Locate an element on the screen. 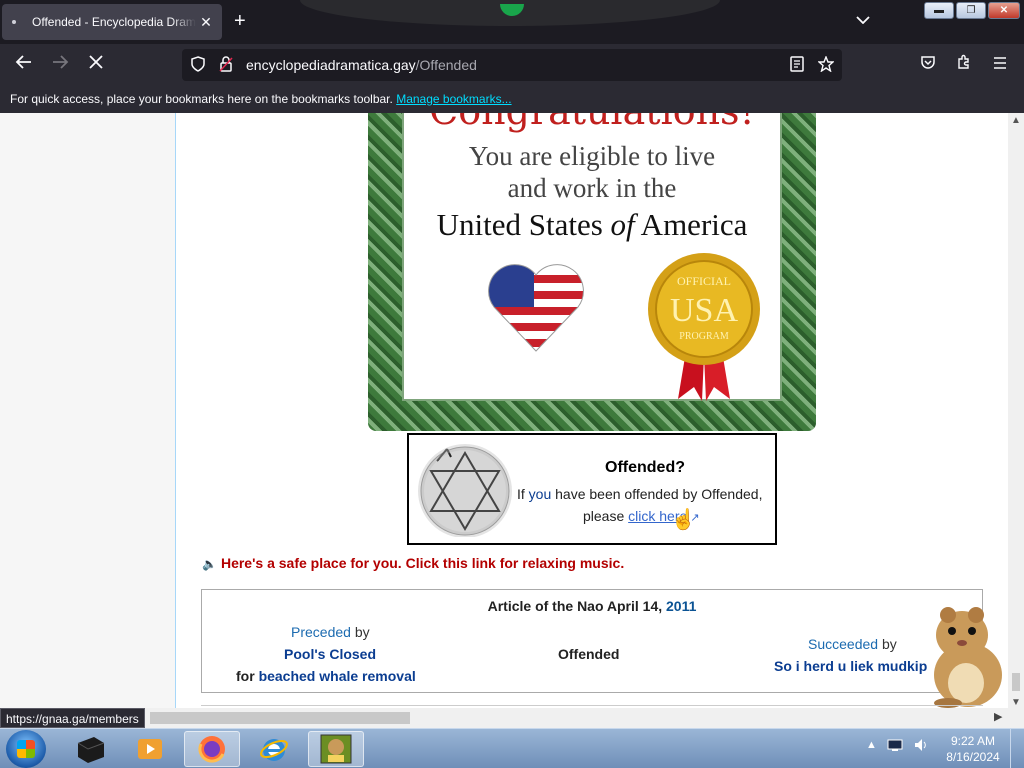 Image resolution: width=1024 pixels, height=768 pixels. chevron-down-icon is located at coordinates (863, 20).